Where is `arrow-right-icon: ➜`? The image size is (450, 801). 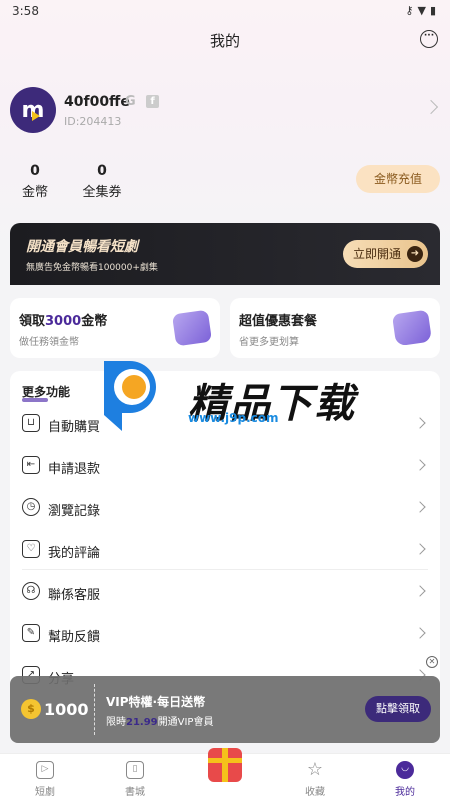
arrow-right-icon: ➜ is located at coordinates (415, 254).